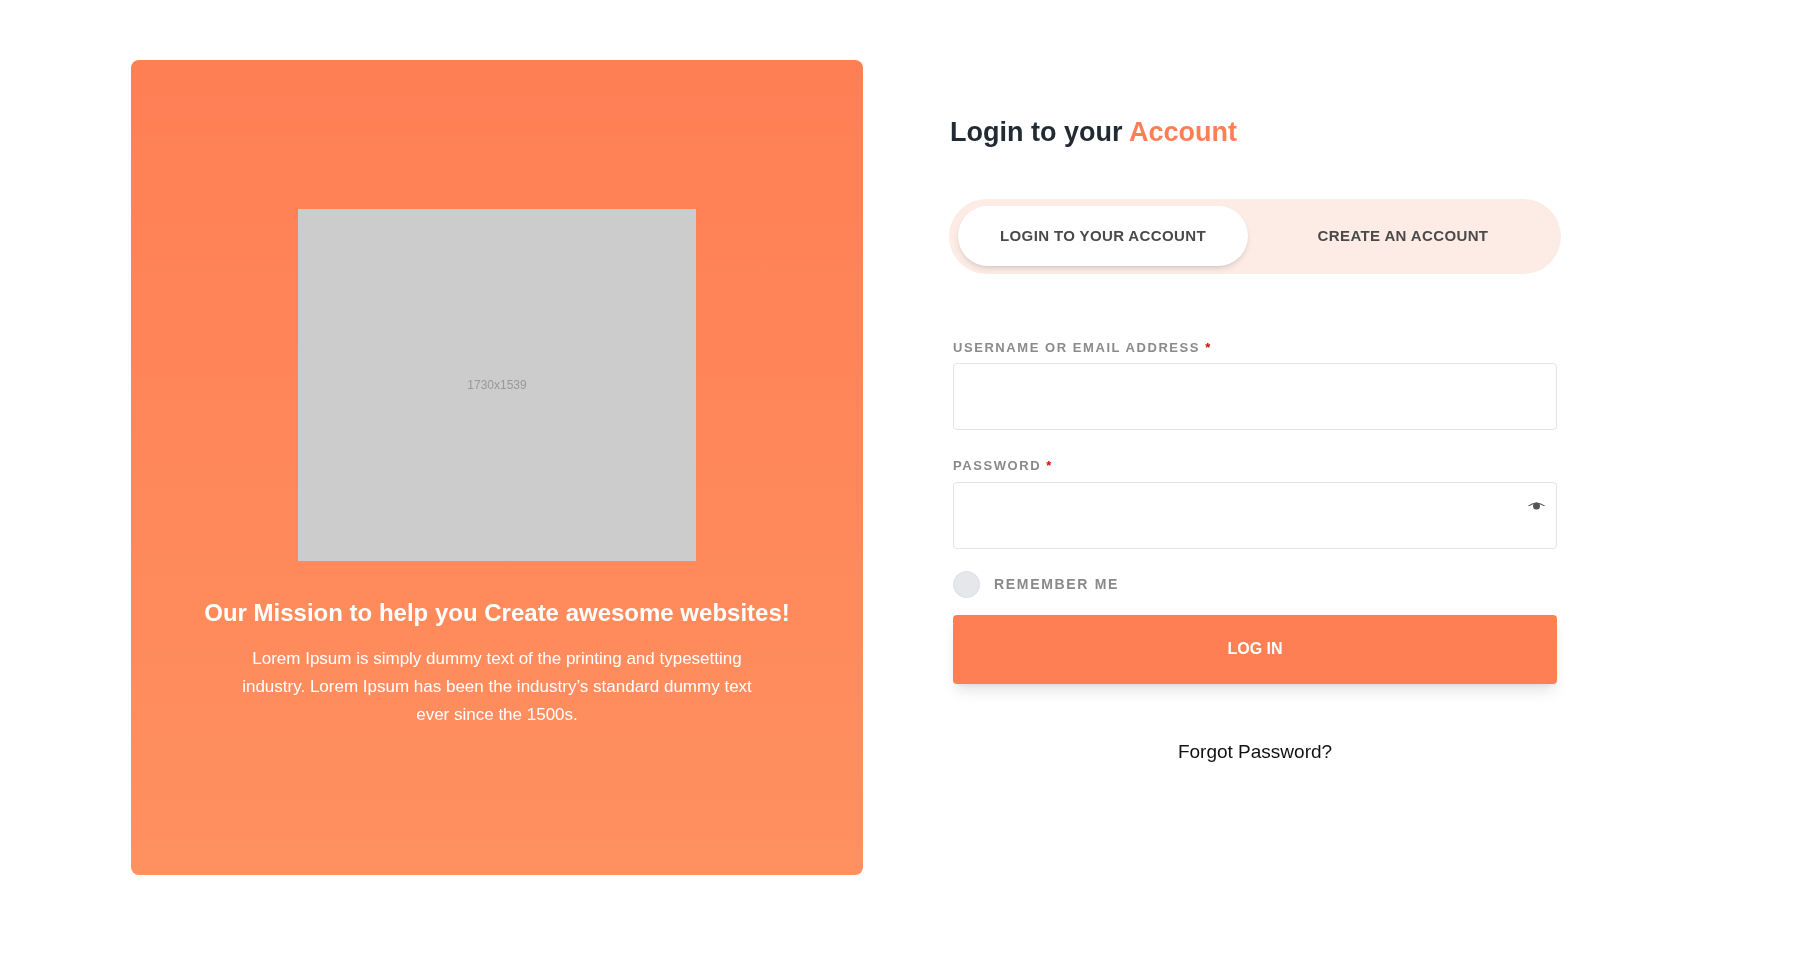 The width and height of the screenshot is (1800, 962). Describe the element at coordinates (1255, 396) in the screenshot. I see `username-field` at that location.